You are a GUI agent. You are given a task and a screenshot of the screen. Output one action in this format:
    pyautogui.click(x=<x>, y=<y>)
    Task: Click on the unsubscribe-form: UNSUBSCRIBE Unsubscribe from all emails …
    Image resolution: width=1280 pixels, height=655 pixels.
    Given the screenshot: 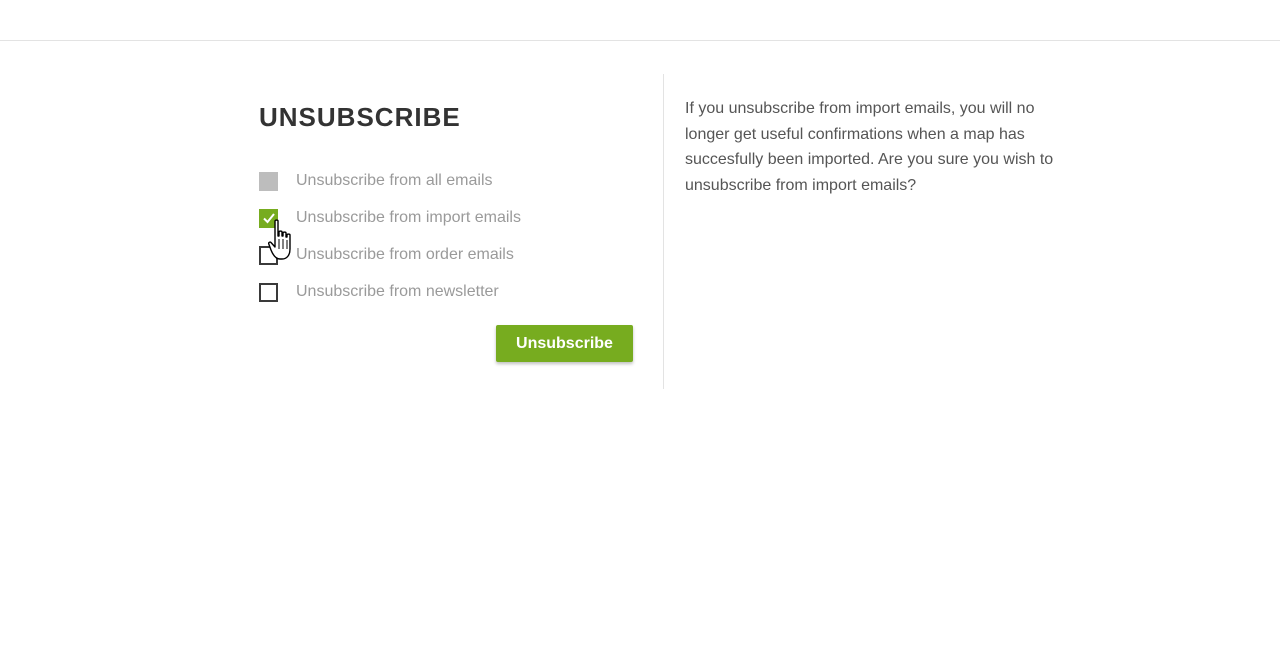 What is the action you would take?
    pyautogui.click(x=449, y=231)
    